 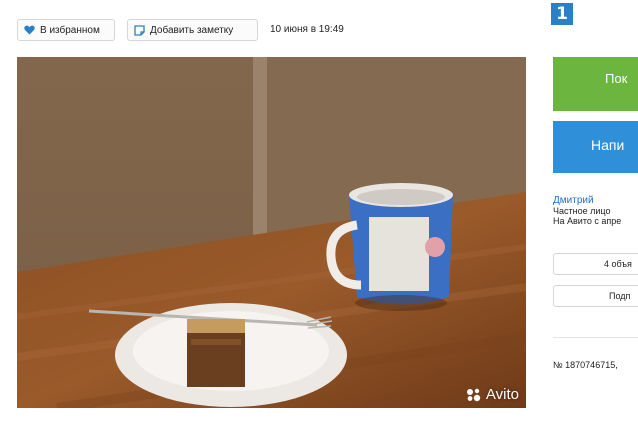 What do you see at coordinates (616, 78) in the screenshot?
I see `show-phone-label: Пок` at bounding box center [616, 78].